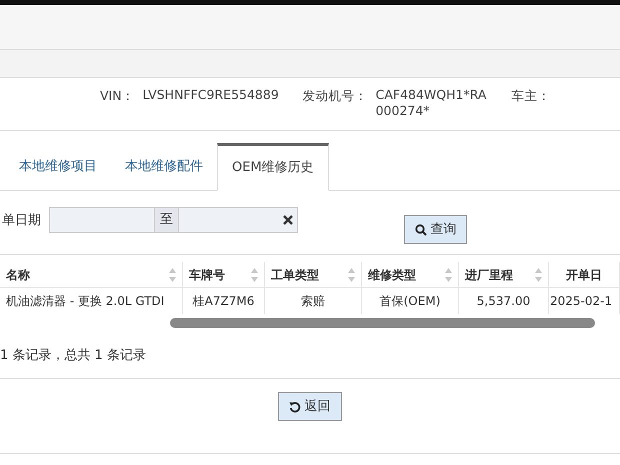 The width and height of the screenshot is (620, 465). I want to click on field-label: VIN：, so click(117, 96).